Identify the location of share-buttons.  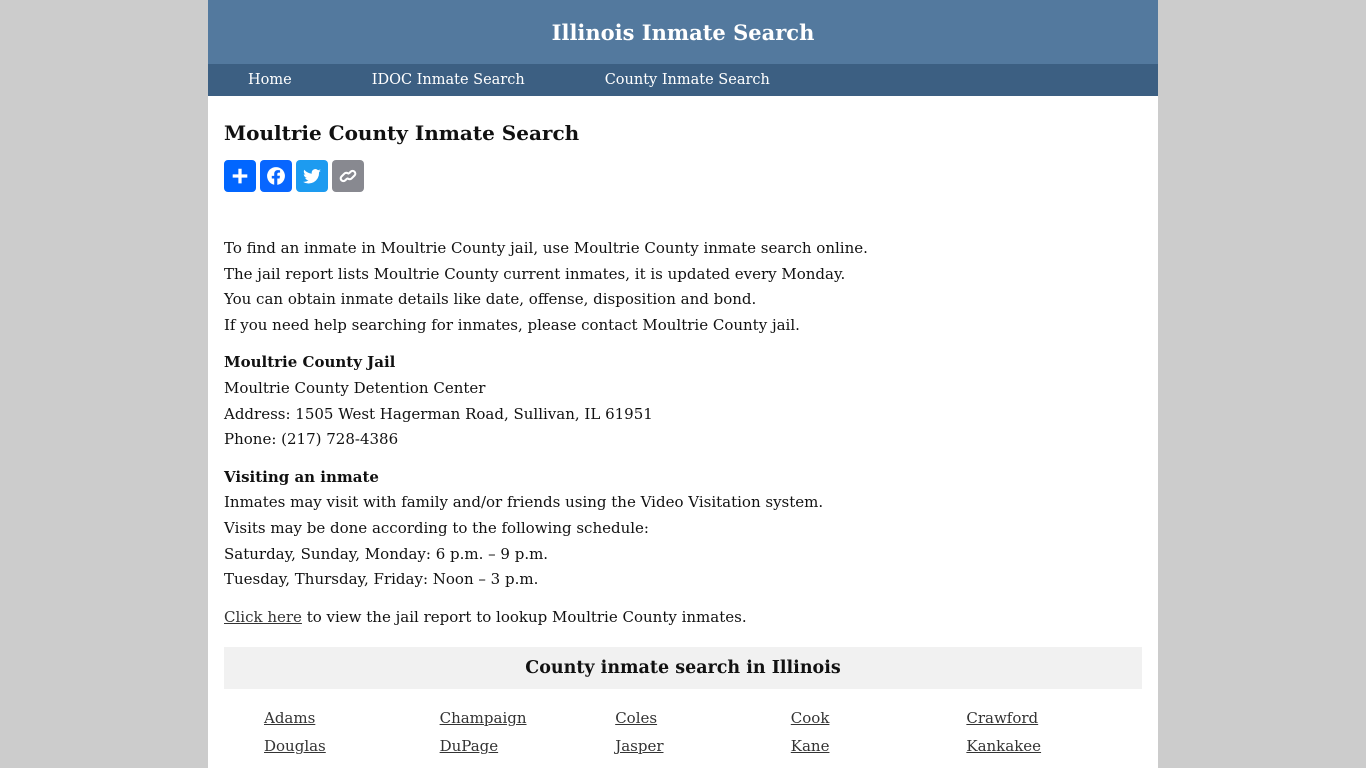
(683, 176).